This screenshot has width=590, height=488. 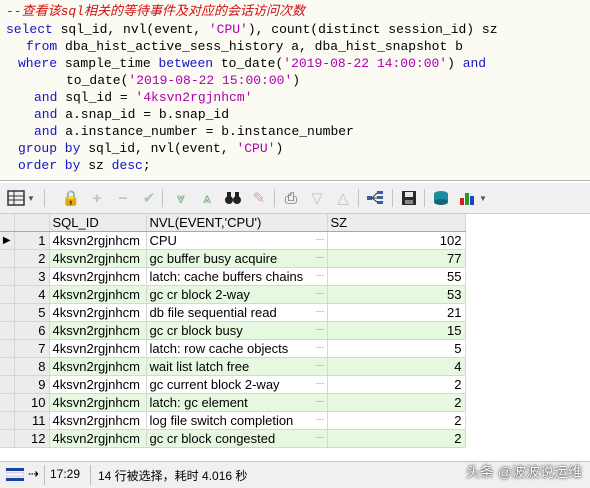 I want to click on keyword: from, so click(x=42, y=46).